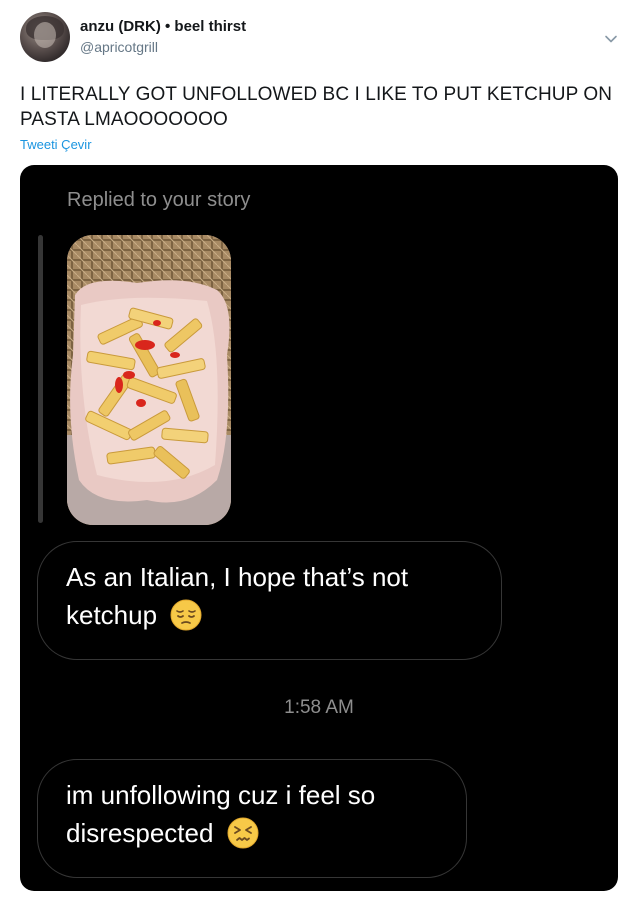  I want to click on avatar, so click(45, 37).